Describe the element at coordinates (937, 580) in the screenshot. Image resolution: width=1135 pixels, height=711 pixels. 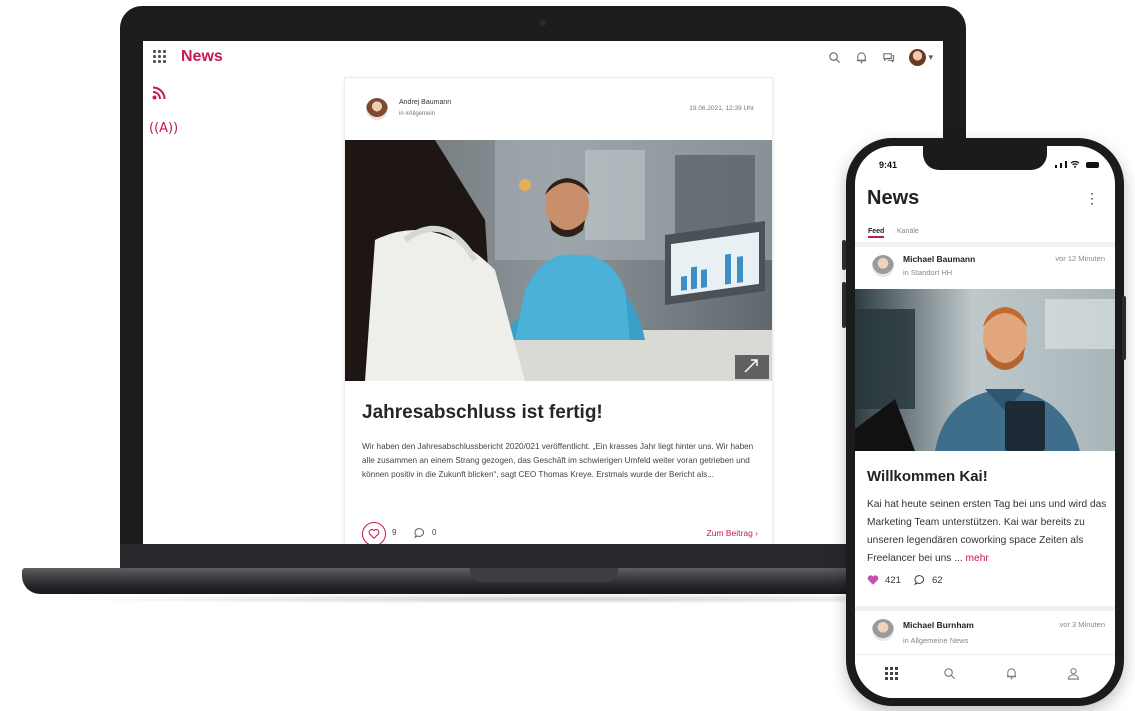
I see `comment-count: 62` at that location.